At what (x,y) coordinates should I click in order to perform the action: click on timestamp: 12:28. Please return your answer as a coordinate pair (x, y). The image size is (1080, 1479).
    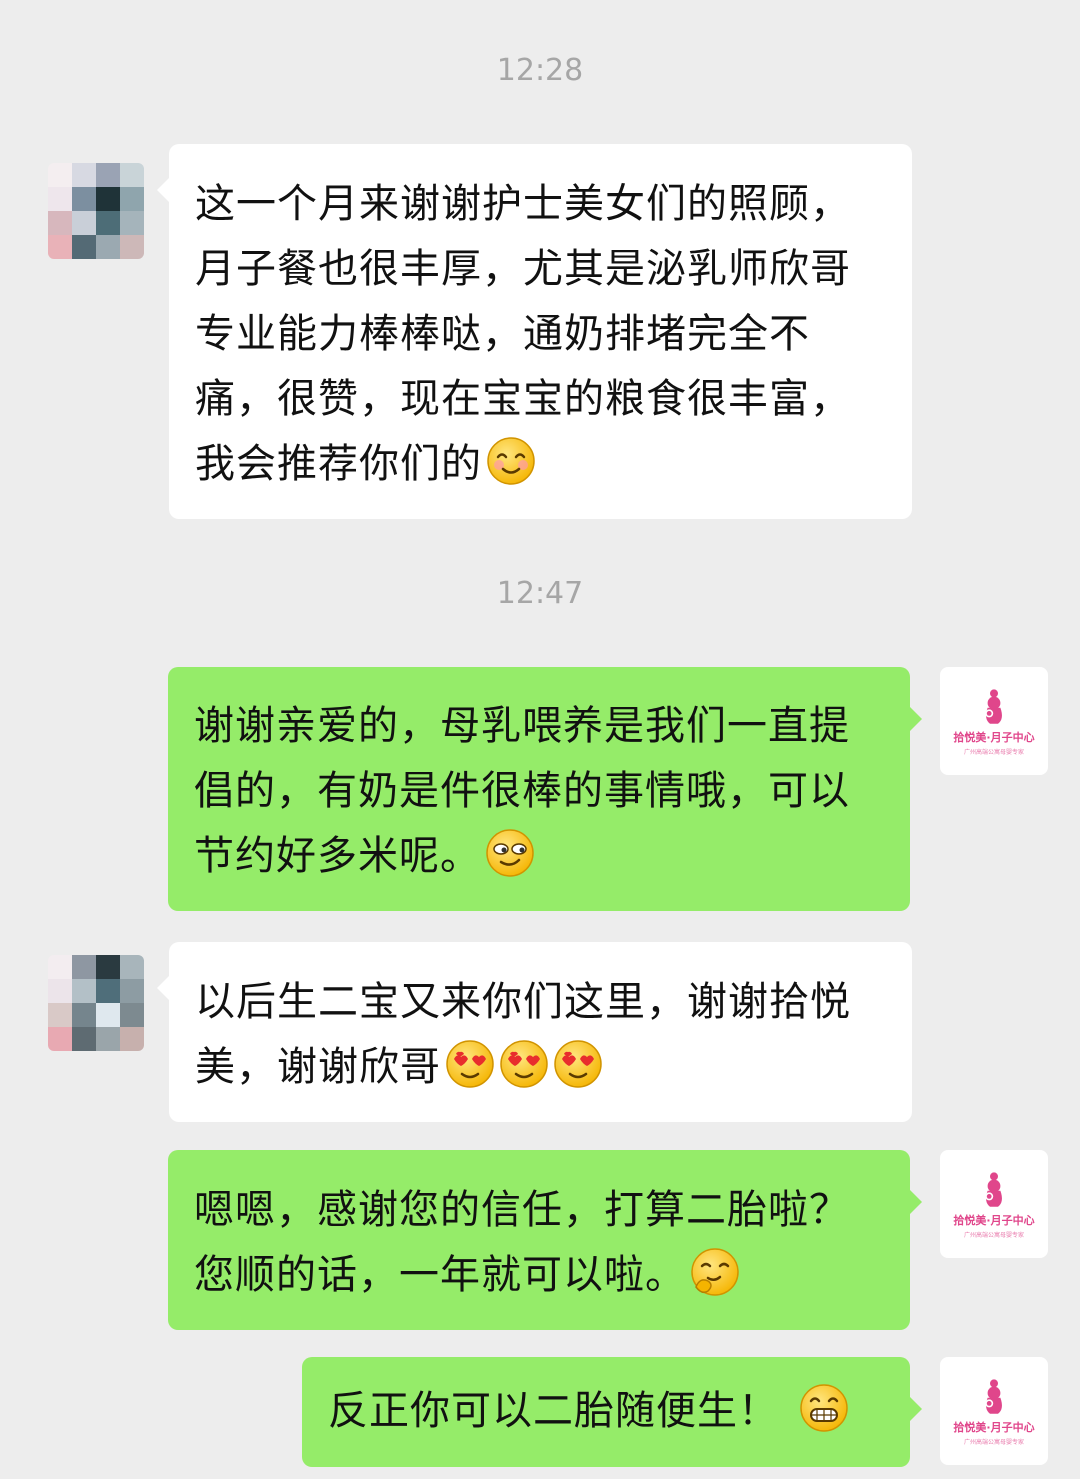
    Looking at the image, I should click on (540, 70).